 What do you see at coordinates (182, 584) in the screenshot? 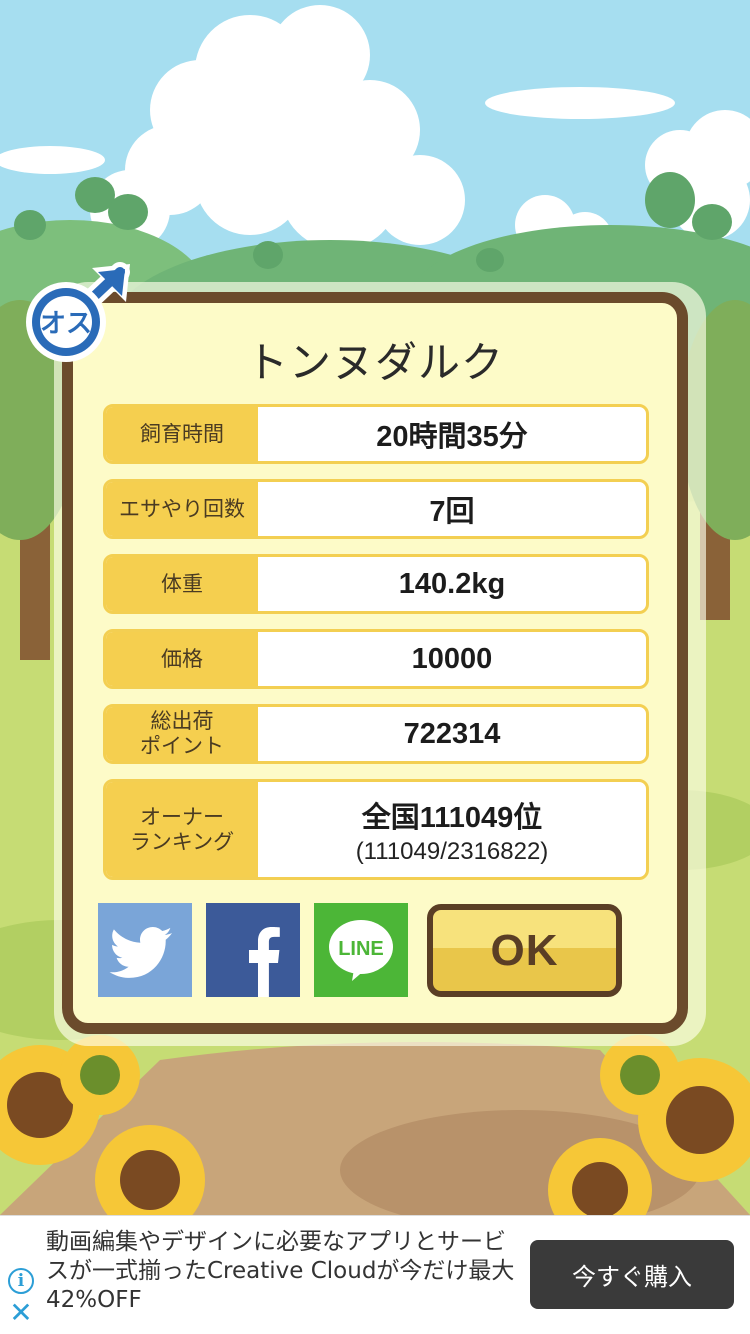
I see `stat-label: 体重` at bounding box center [182, 584].